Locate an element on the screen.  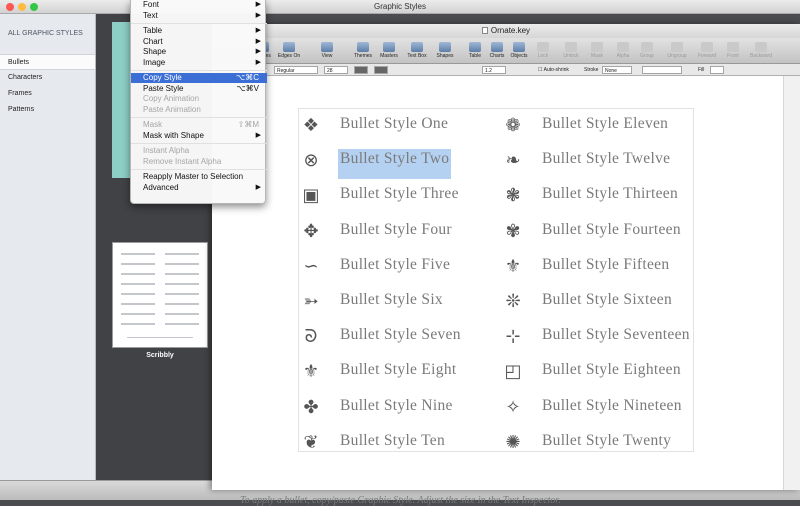
bullet-row: ∽ Bullet Style Five is located at coordinates (400, 266).